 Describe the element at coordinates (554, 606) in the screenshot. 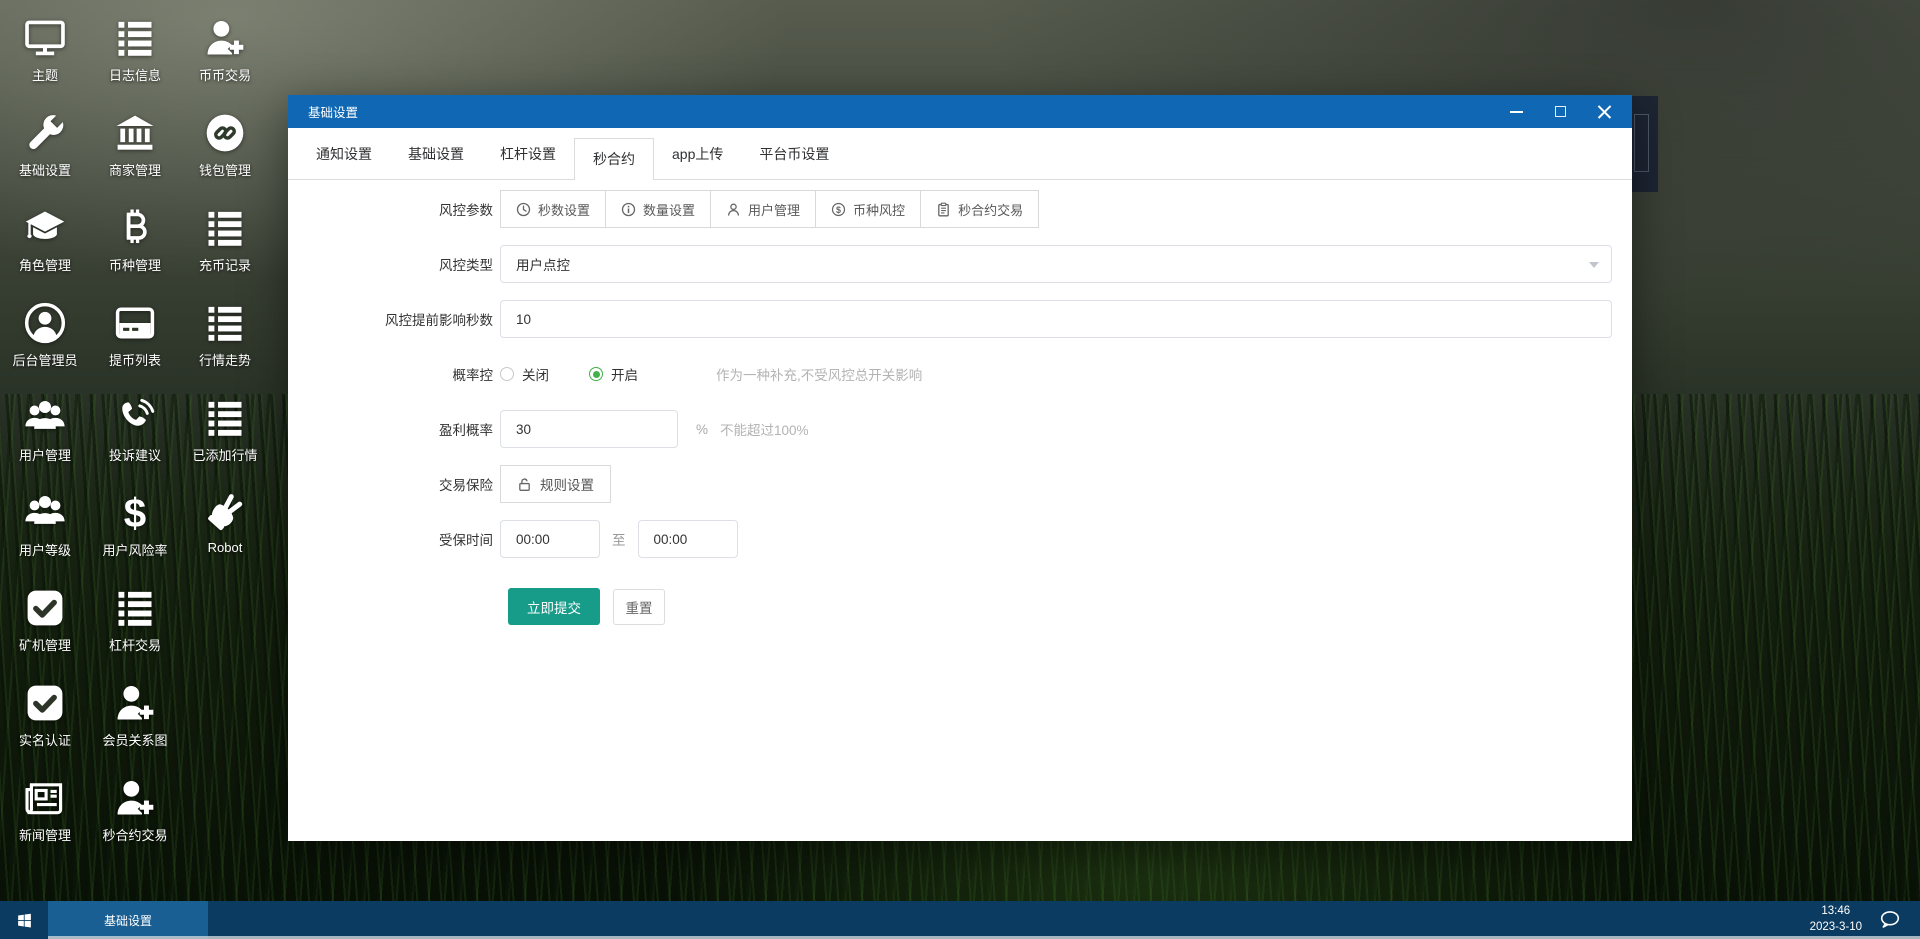

I see `submit-button: 立即提交` at that location.